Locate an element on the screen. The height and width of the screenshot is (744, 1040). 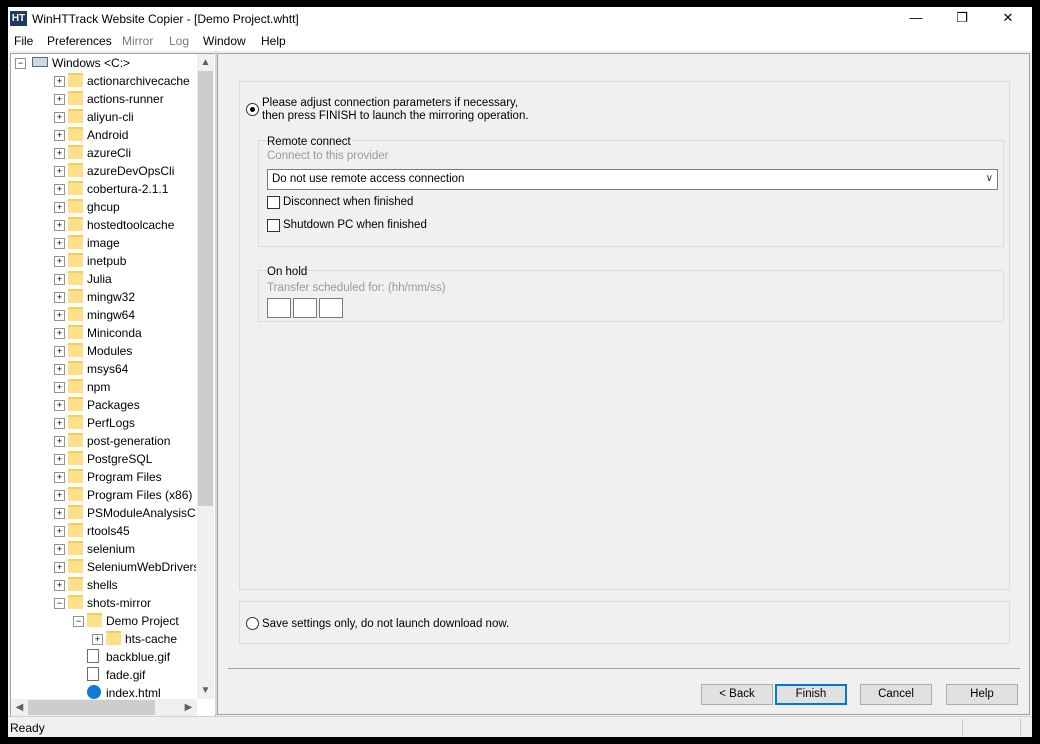
tree-item: + azureCli is located at coordinates (103, 153).